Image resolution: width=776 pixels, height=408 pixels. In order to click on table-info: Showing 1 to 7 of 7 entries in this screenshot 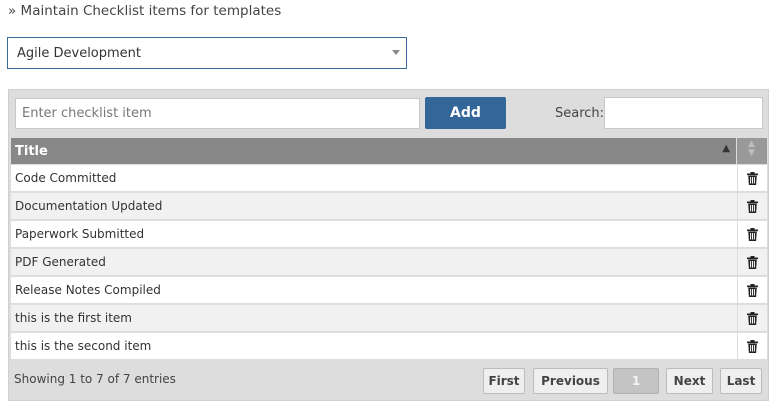, I will do `click(95, 379)`.